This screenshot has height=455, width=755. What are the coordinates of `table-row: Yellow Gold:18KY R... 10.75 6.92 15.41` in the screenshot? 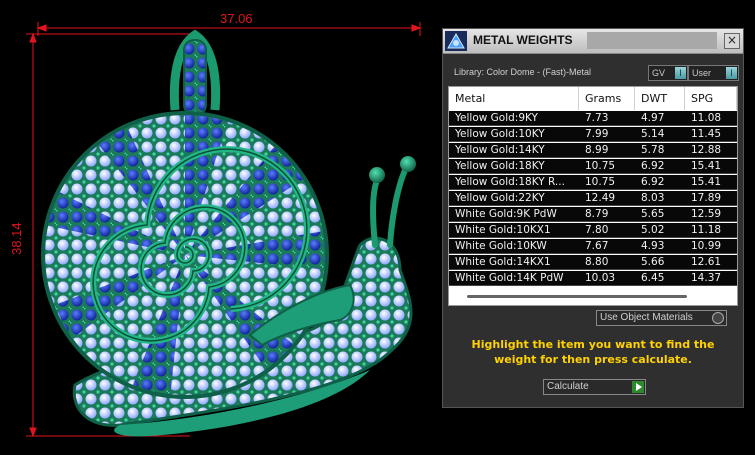 It's located at (593, 182).